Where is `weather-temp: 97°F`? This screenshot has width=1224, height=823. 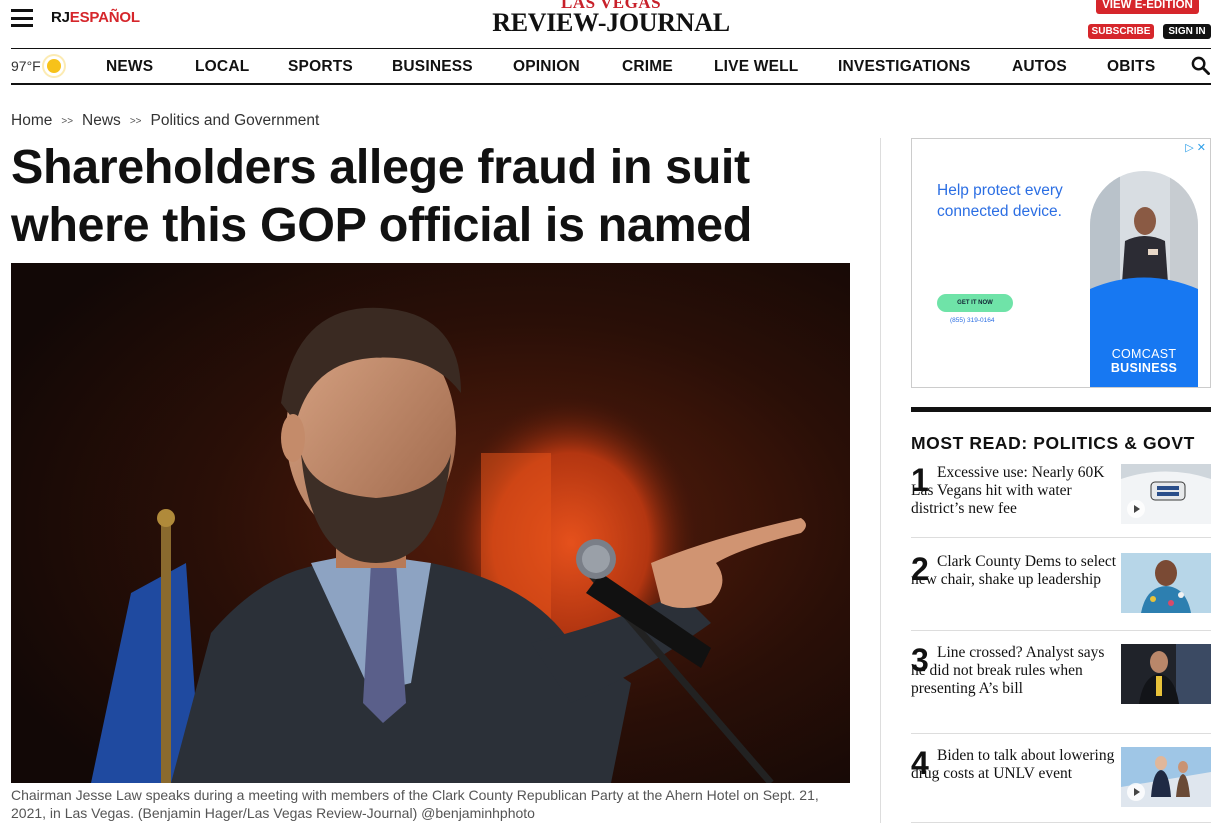
weather-temp: 97°F is located at coordinates (26, 66).